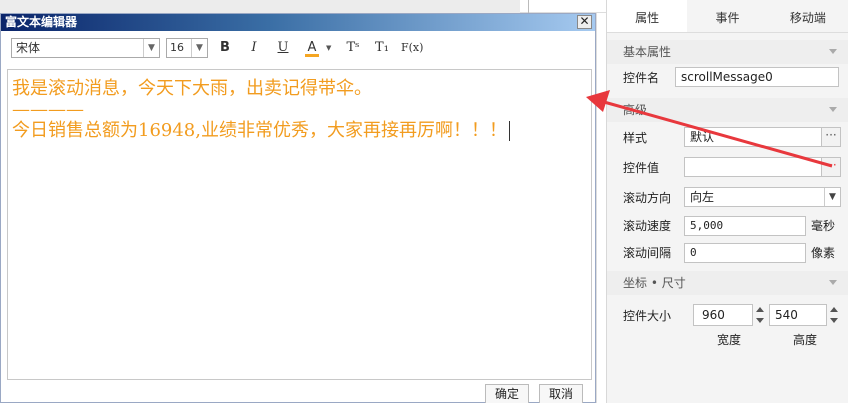 The width and height of the screenshot is (848, 403). What do you see at coordinates (528, 6) in the screenshot?
I see `canvas-divider` at bounding box center [528, 6].